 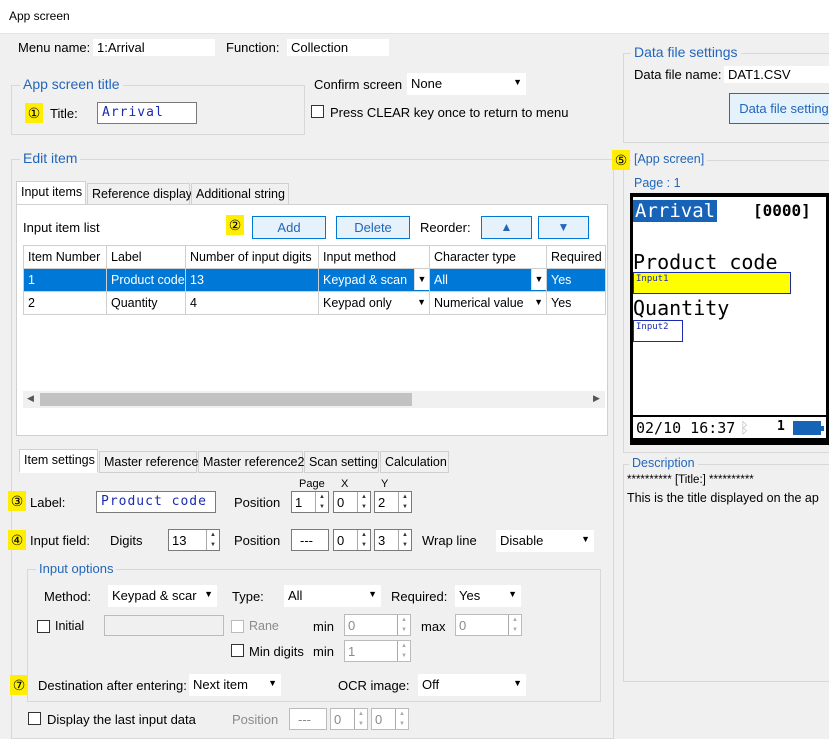 I want to click on column-header: Character type, so click(x=488, y=257).